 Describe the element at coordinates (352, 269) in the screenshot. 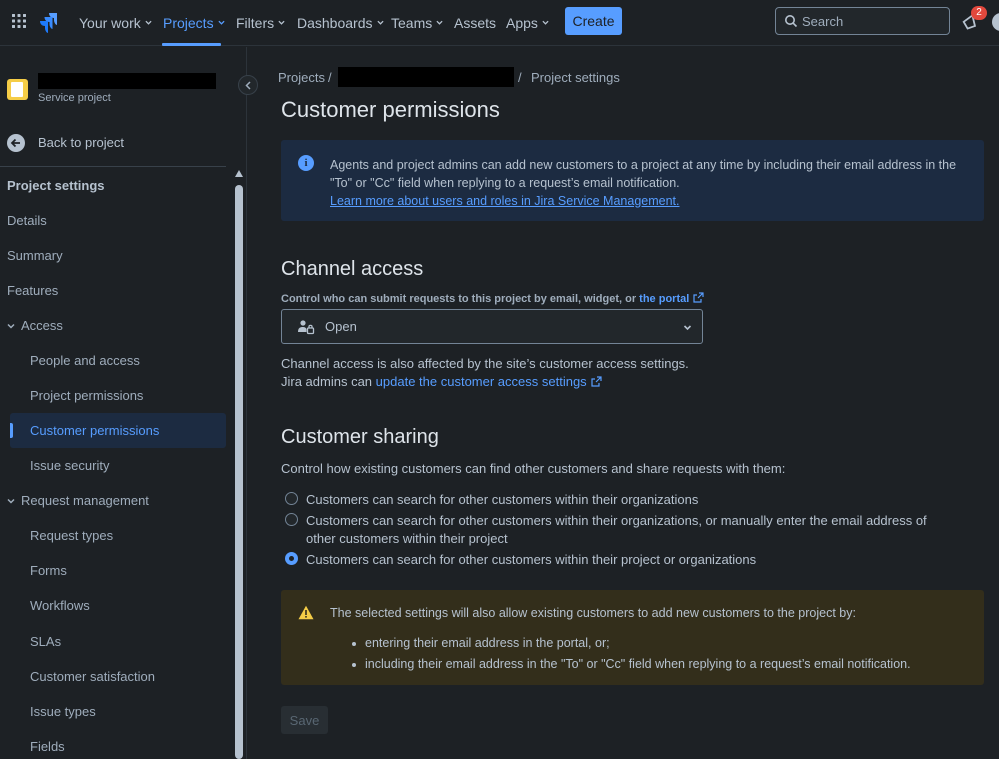

I see `channel-access-heading: Channel access` at that location.